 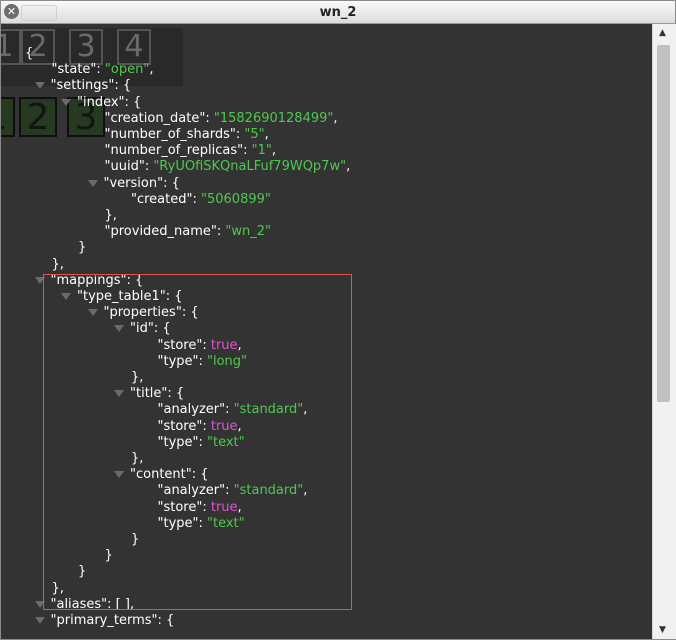 What do you see at coordinates (38, 117) in the screenshot?
I see `ghost-tile-2: 2` at bounding box center [38, 117].